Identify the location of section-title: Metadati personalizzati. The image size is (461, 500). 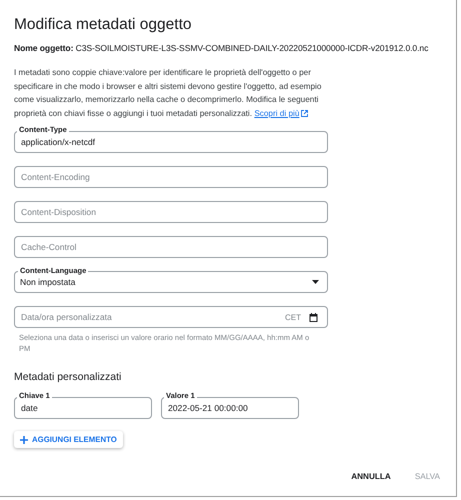
(68, 377).